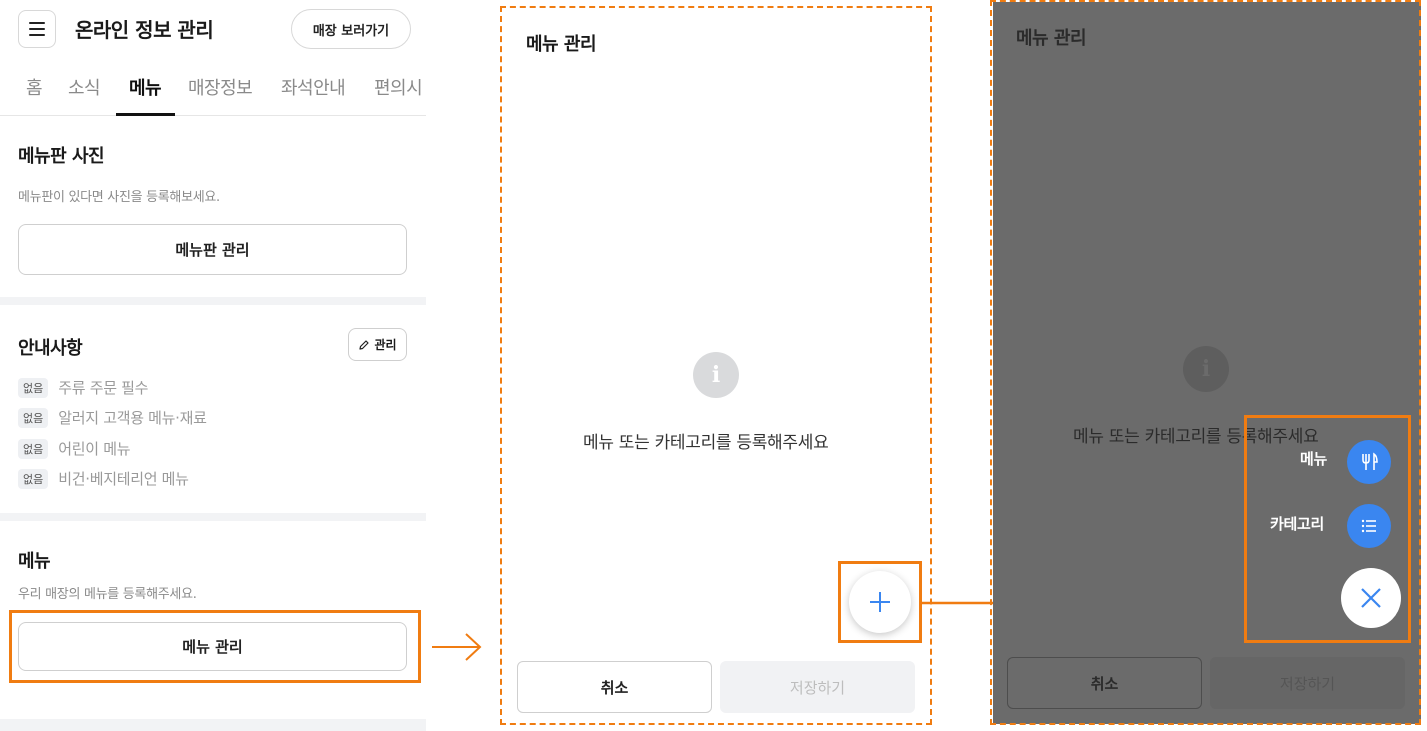  Describe the element at coordinates (313, 87) in the screenshot. I see `tab-seating: 좌석안내` at that location.